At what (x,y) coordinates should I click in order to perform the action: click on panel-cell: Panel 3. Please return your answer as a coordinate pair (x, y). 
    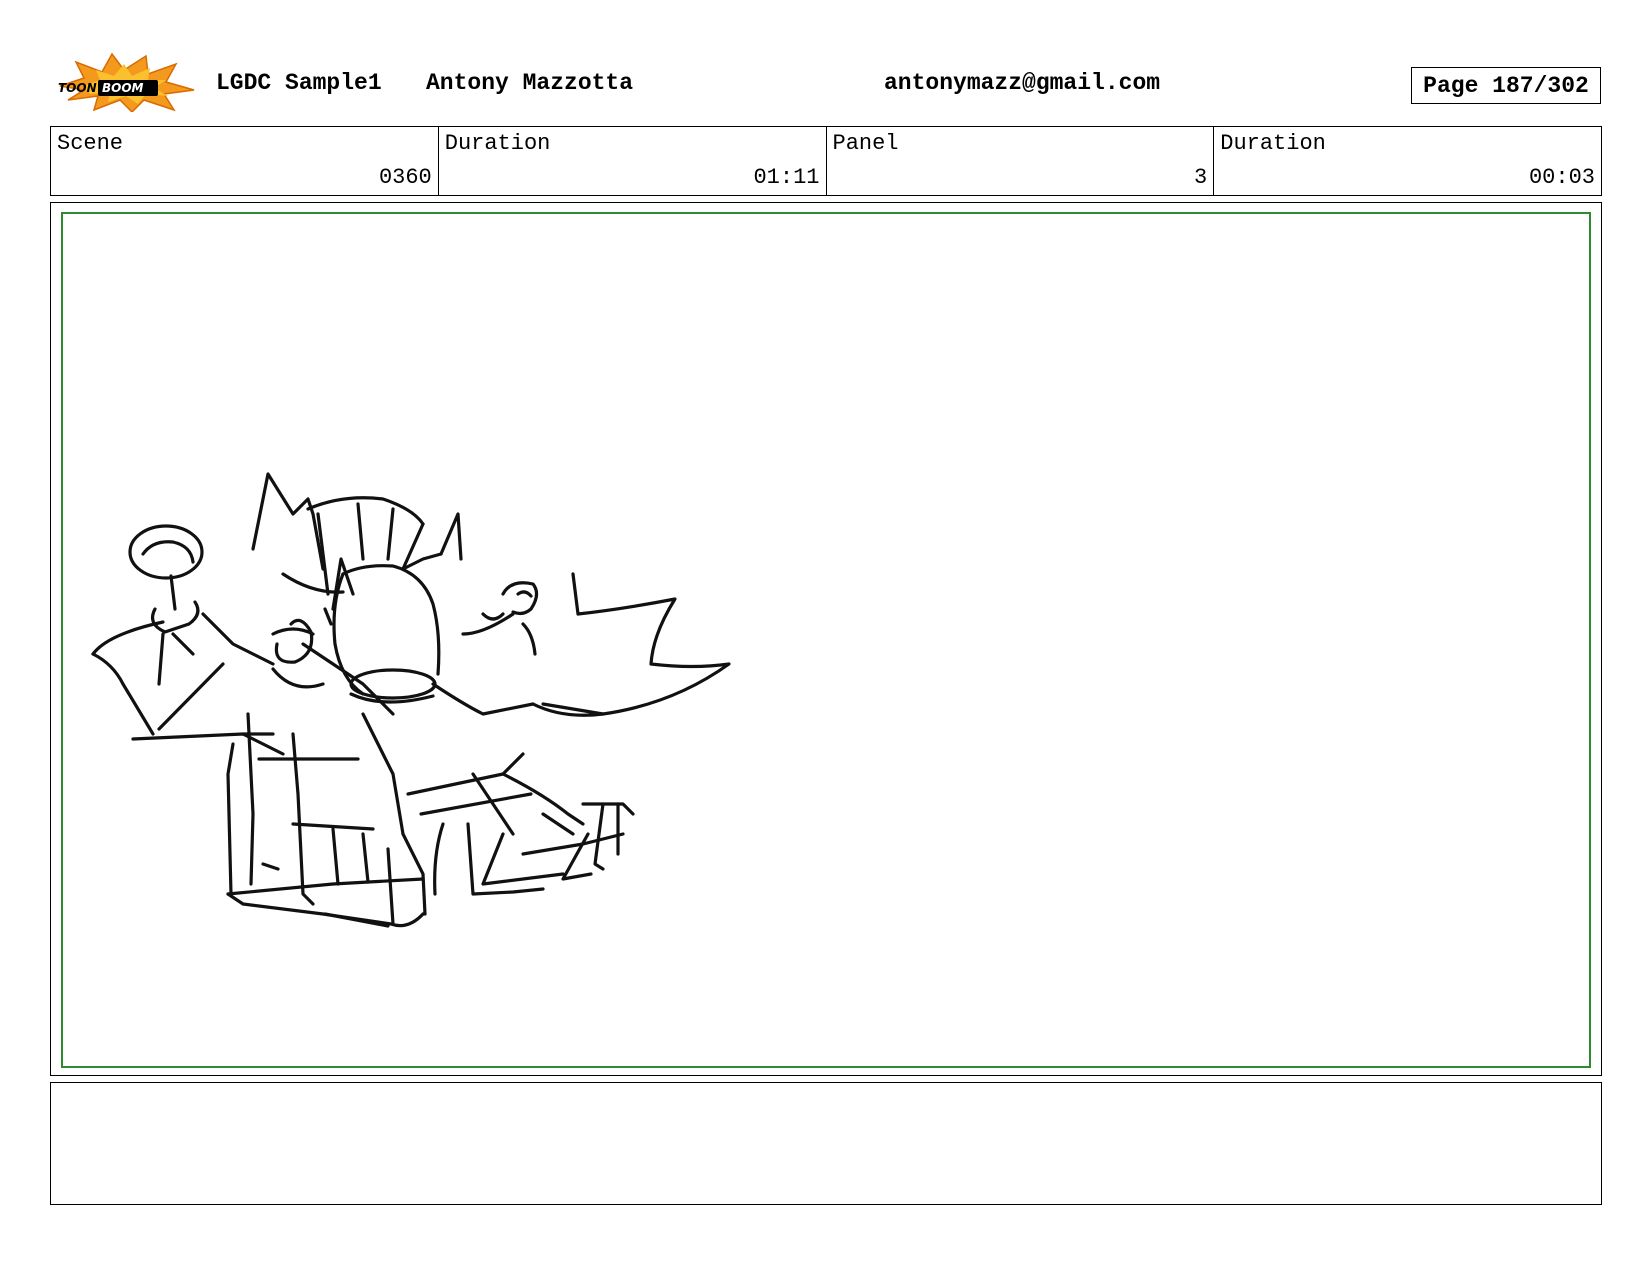
    Looking at the image, I should click on (1021, 161).